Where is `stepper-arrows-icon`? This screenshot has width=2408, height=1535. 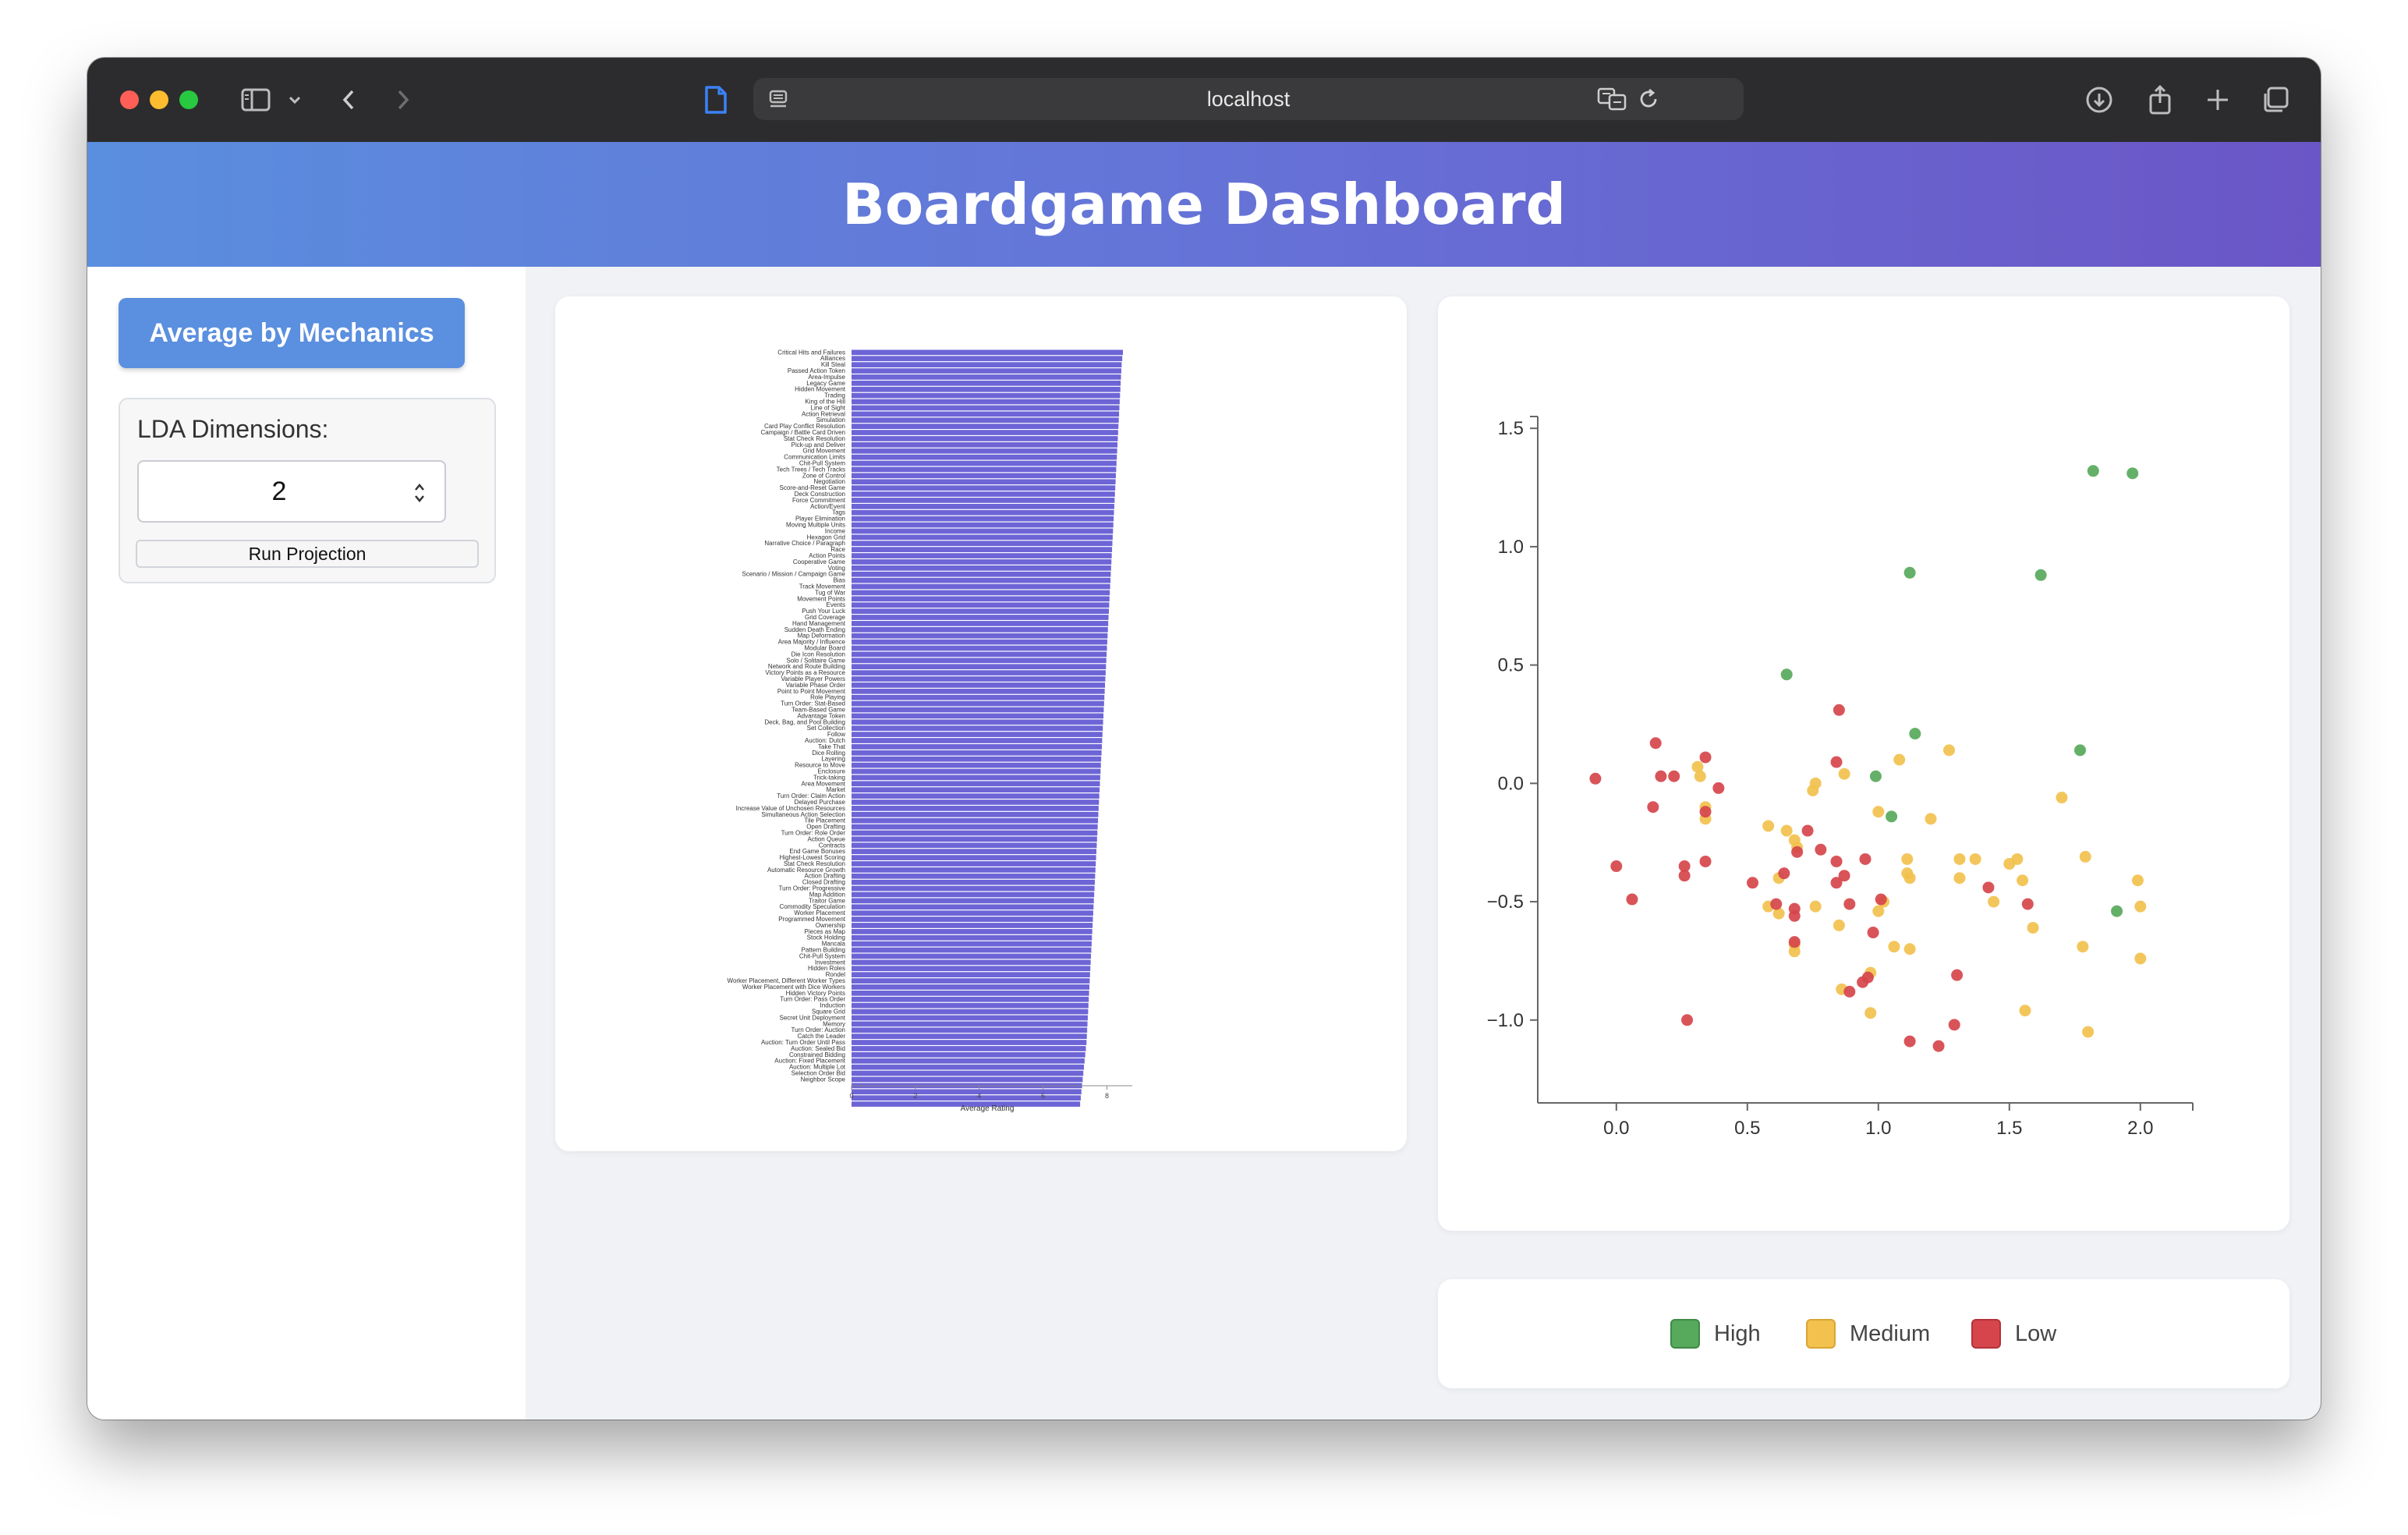
stepper-arrows-icon is located at coordinates (419, 493).